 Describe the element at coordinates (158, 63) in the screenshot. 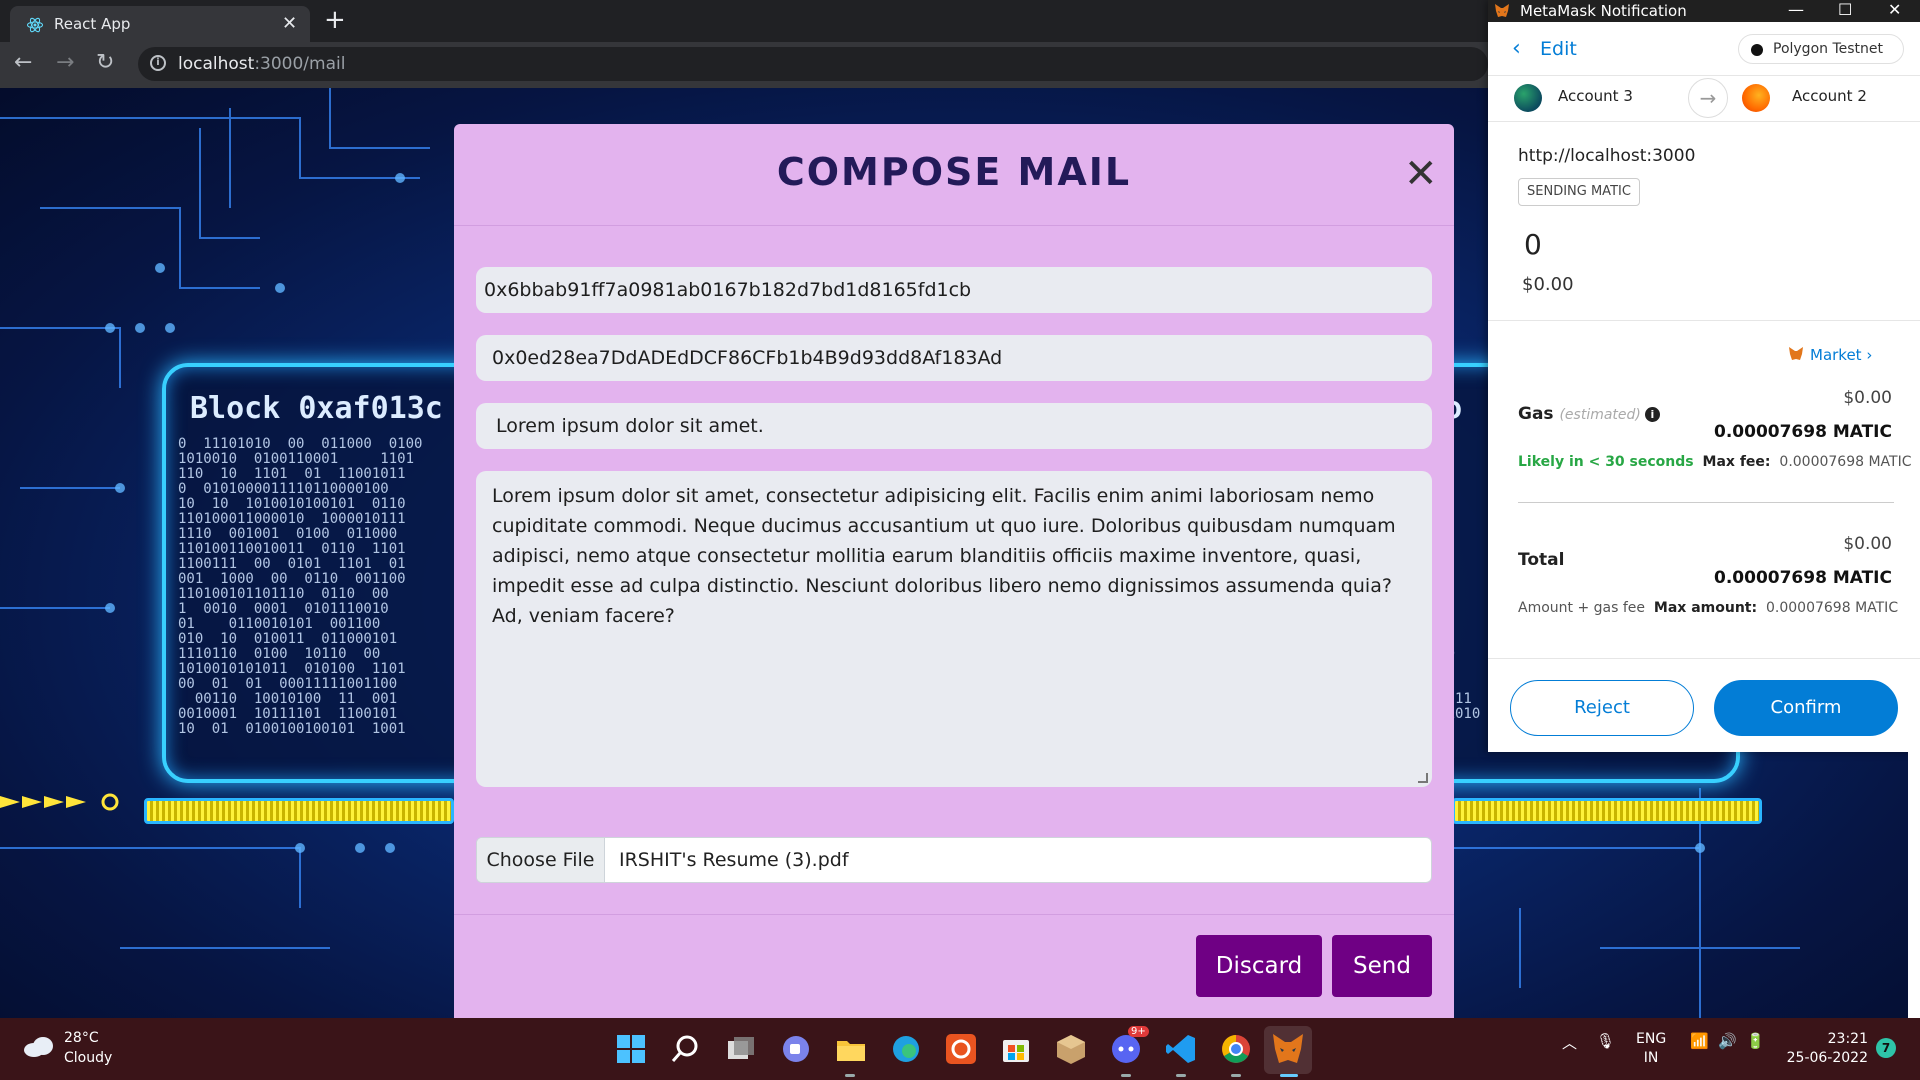

I see `site-info-icon: i` at that location.